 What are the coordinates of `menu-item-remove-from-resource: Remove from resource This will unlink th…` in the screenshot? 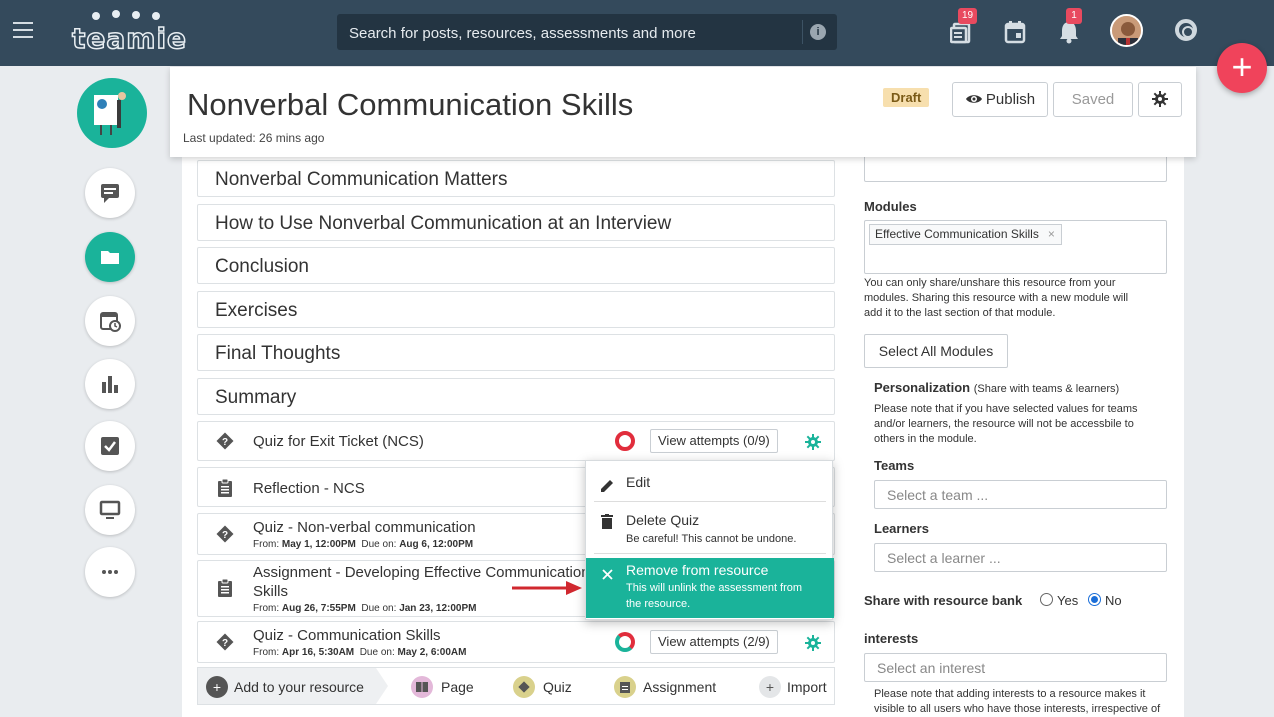 It's located at (710, 588).